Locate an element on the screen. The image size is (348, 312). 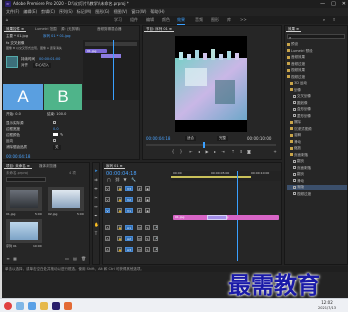
file-explorer-icon is located at coordinates (44, 306).